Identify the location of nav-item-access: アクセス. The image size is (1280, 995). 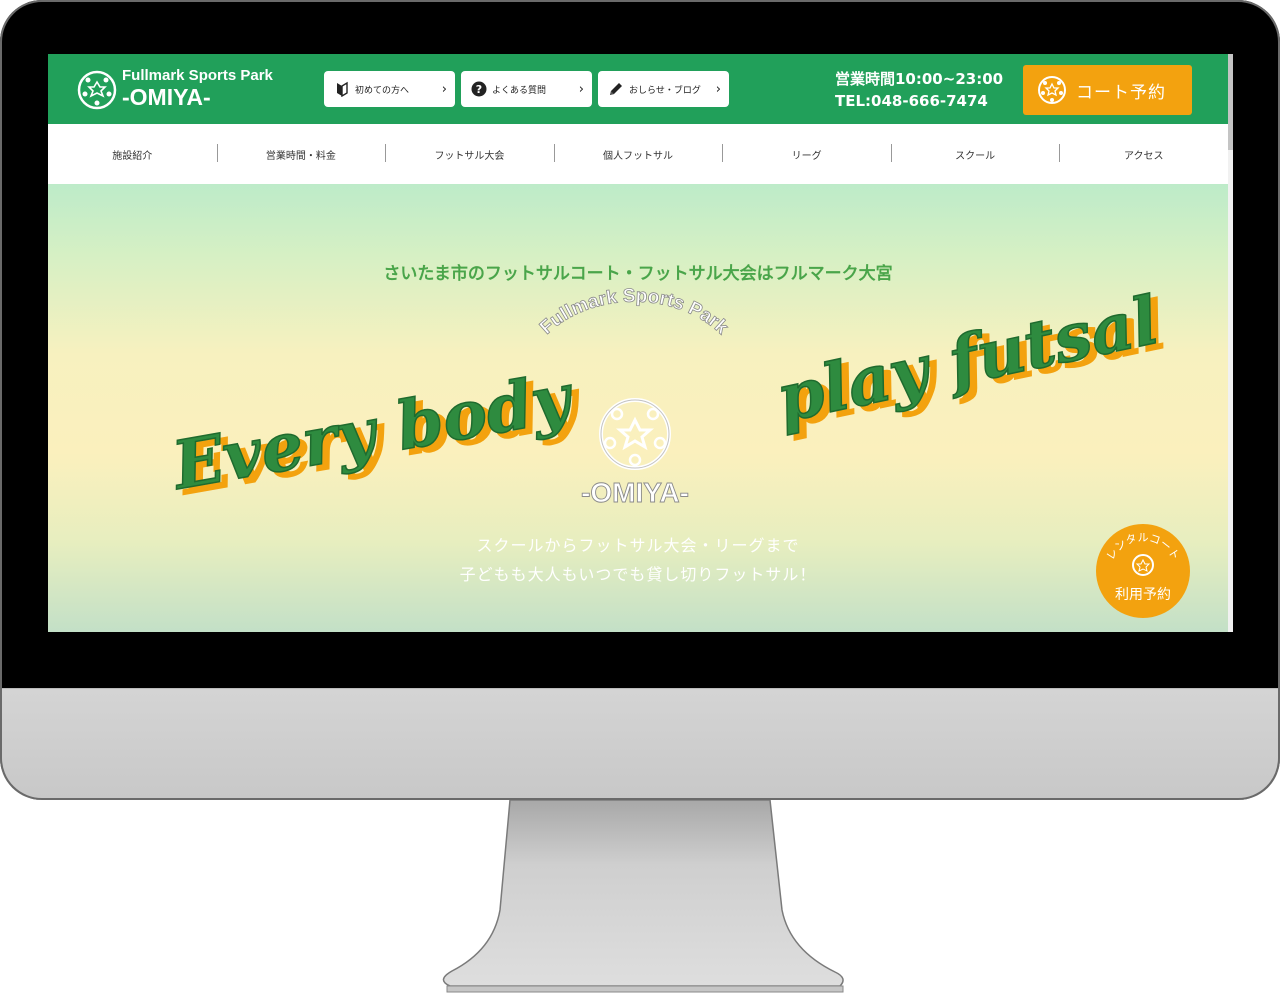
(1143, 152).